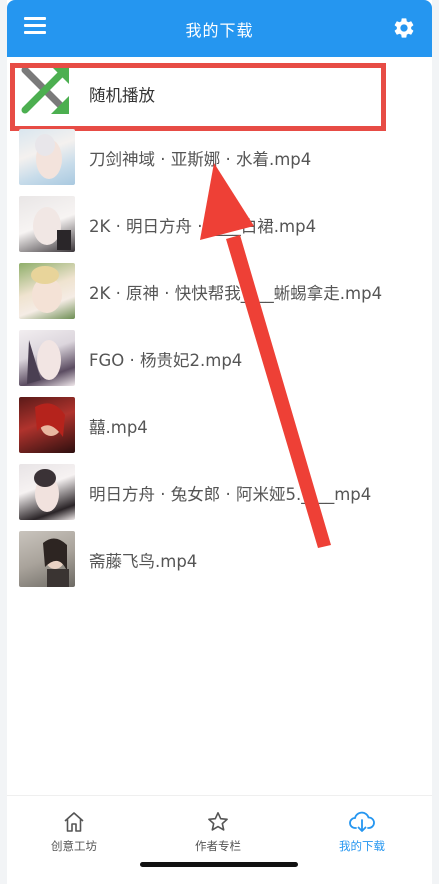 The height and width of the screenshot is (884, 439). What do you see at coordinates (143, 561) in the screenshot?
I see `video-title: 斋藤飞鸟.mp4` at bounding box center [143, 561].